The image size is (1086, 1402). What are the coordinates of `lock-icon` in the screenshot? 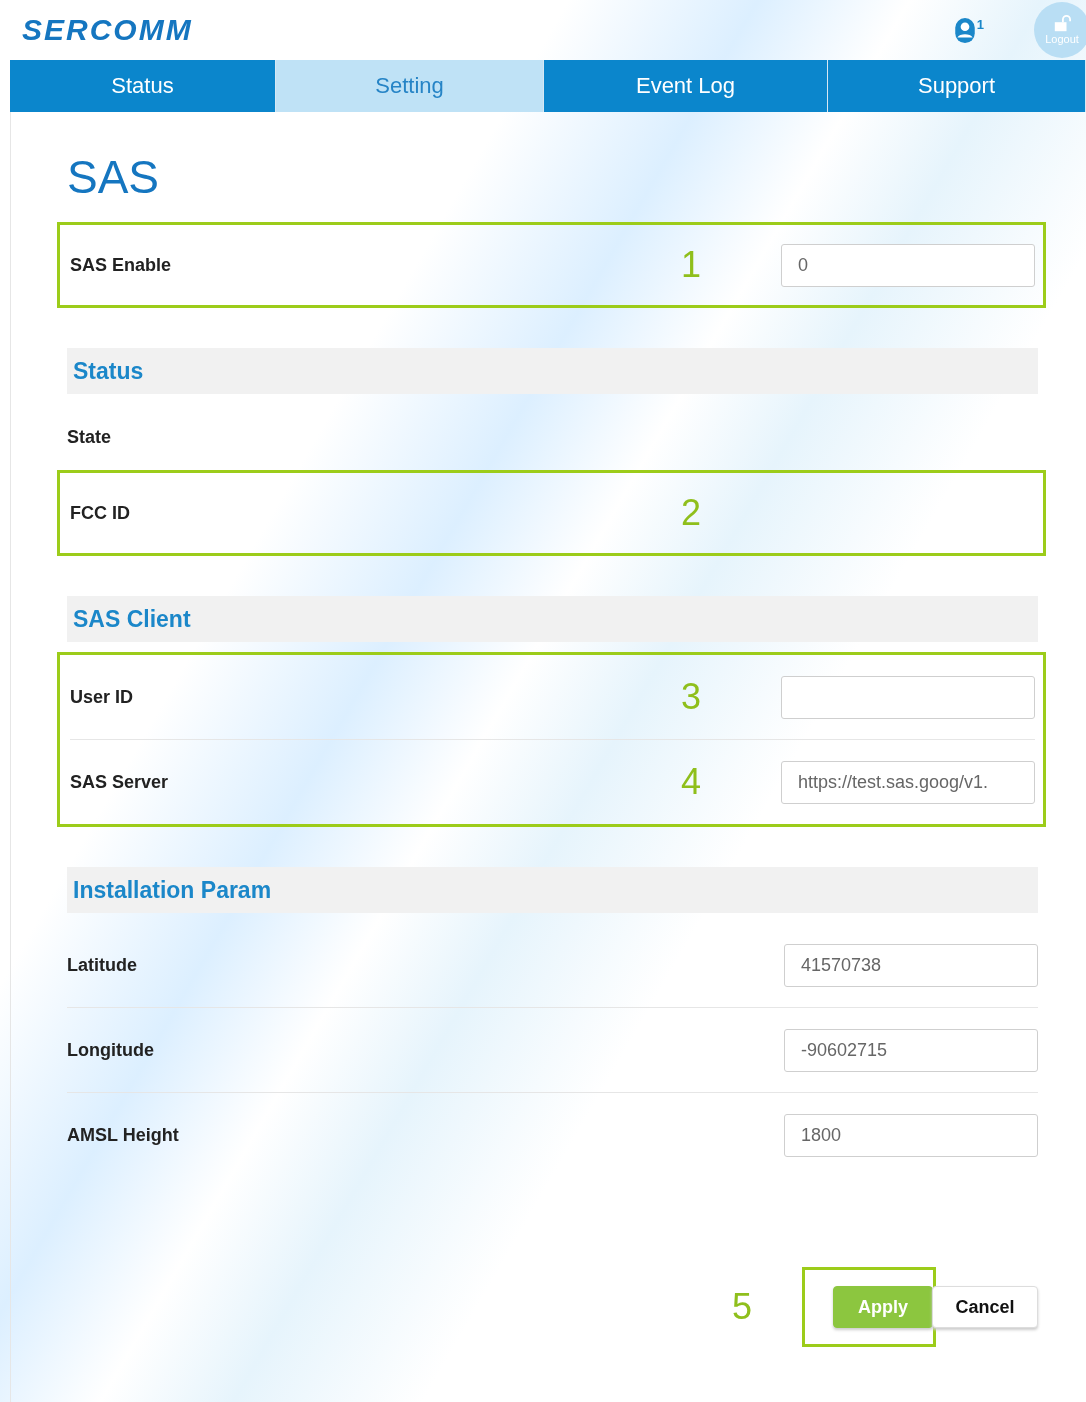 It's located at (1062, 24).